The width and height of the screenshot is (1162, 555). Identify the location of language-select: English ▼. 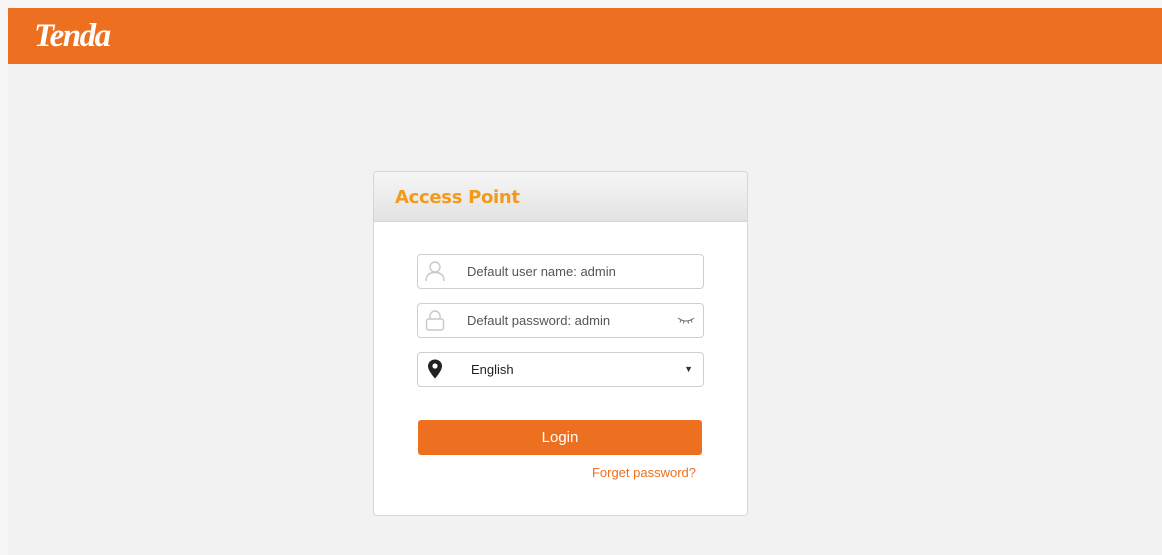
(560, 369).